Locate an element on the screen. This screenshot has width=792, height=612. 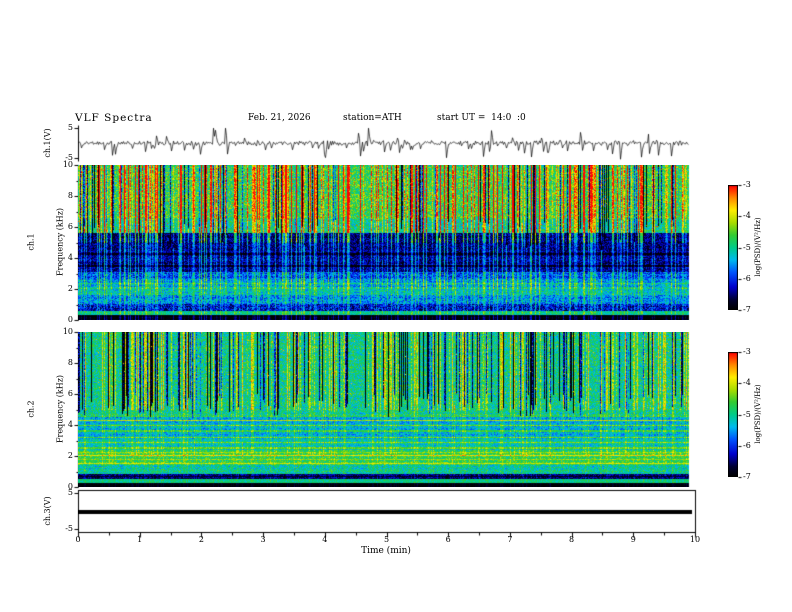
ch1-spec-y-tick-label: 4 is located at coordinates (70, 257).